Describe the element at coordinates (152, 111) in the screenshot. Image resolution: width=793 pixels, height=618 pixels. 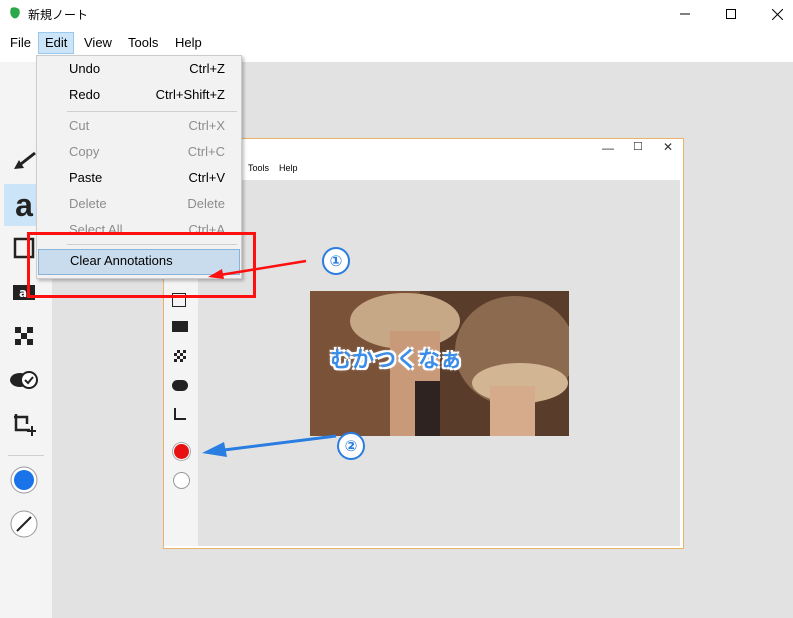
I see `menu-separator` at that location.